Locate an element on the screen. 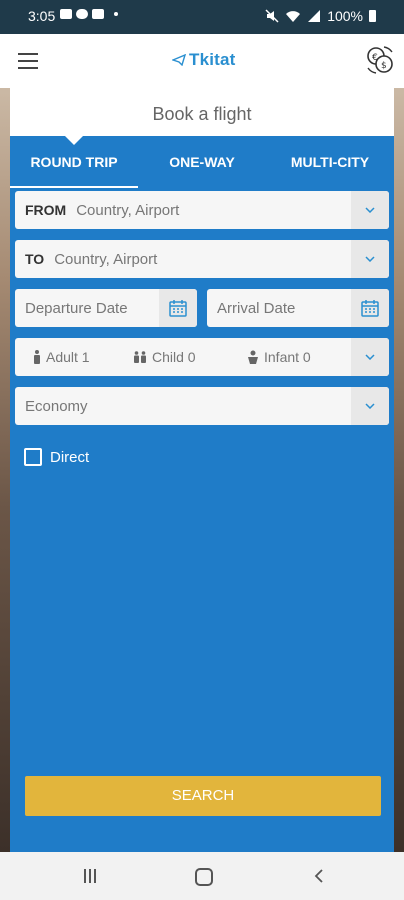 The height and width of the screenshot is (900, 404). plane-ticket-icon is located at coordinates (179, 60).